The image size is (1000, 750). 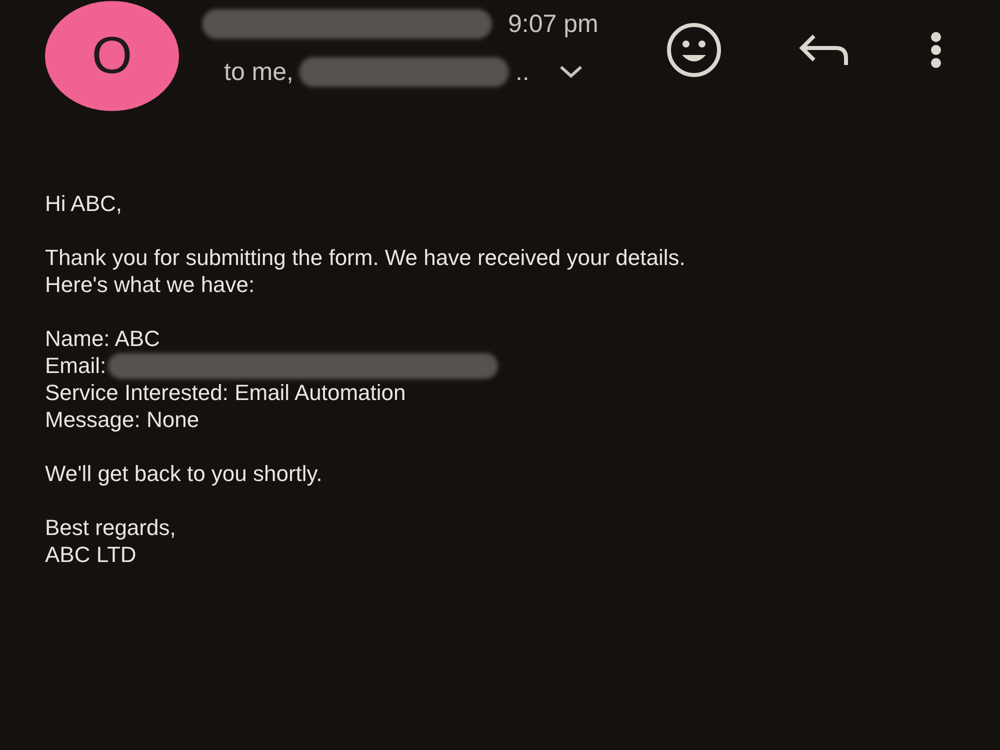 What do you see at coordinates (936, 50) in the screenshot?
I see `more-icon` at bounding box center [936, 50].